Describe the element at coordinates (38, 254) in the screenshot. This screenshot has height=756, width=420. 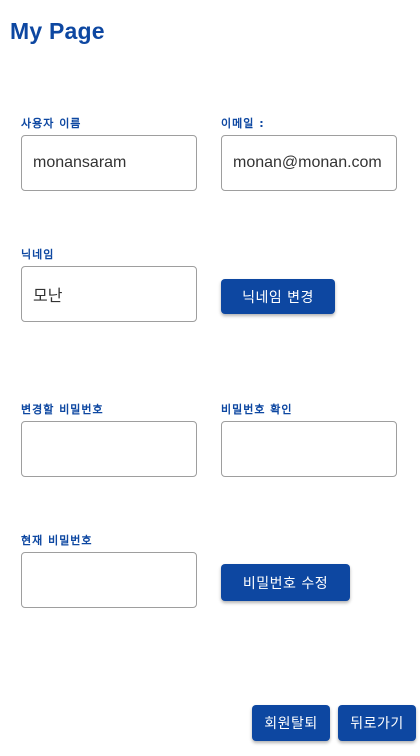
I see `nickname-label: 닉네임` at that location.